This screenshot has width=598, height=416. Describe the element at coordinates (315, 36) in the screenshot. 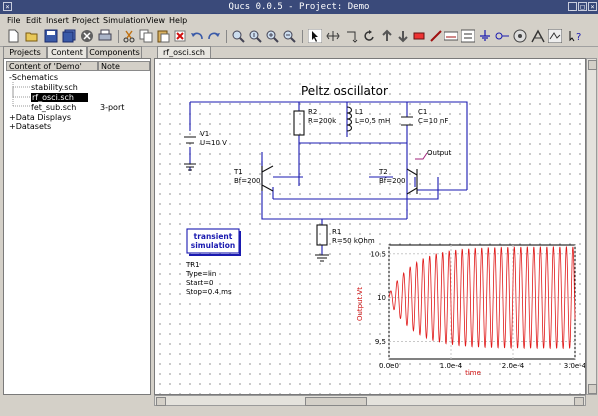

I see `select-icon` at that location.